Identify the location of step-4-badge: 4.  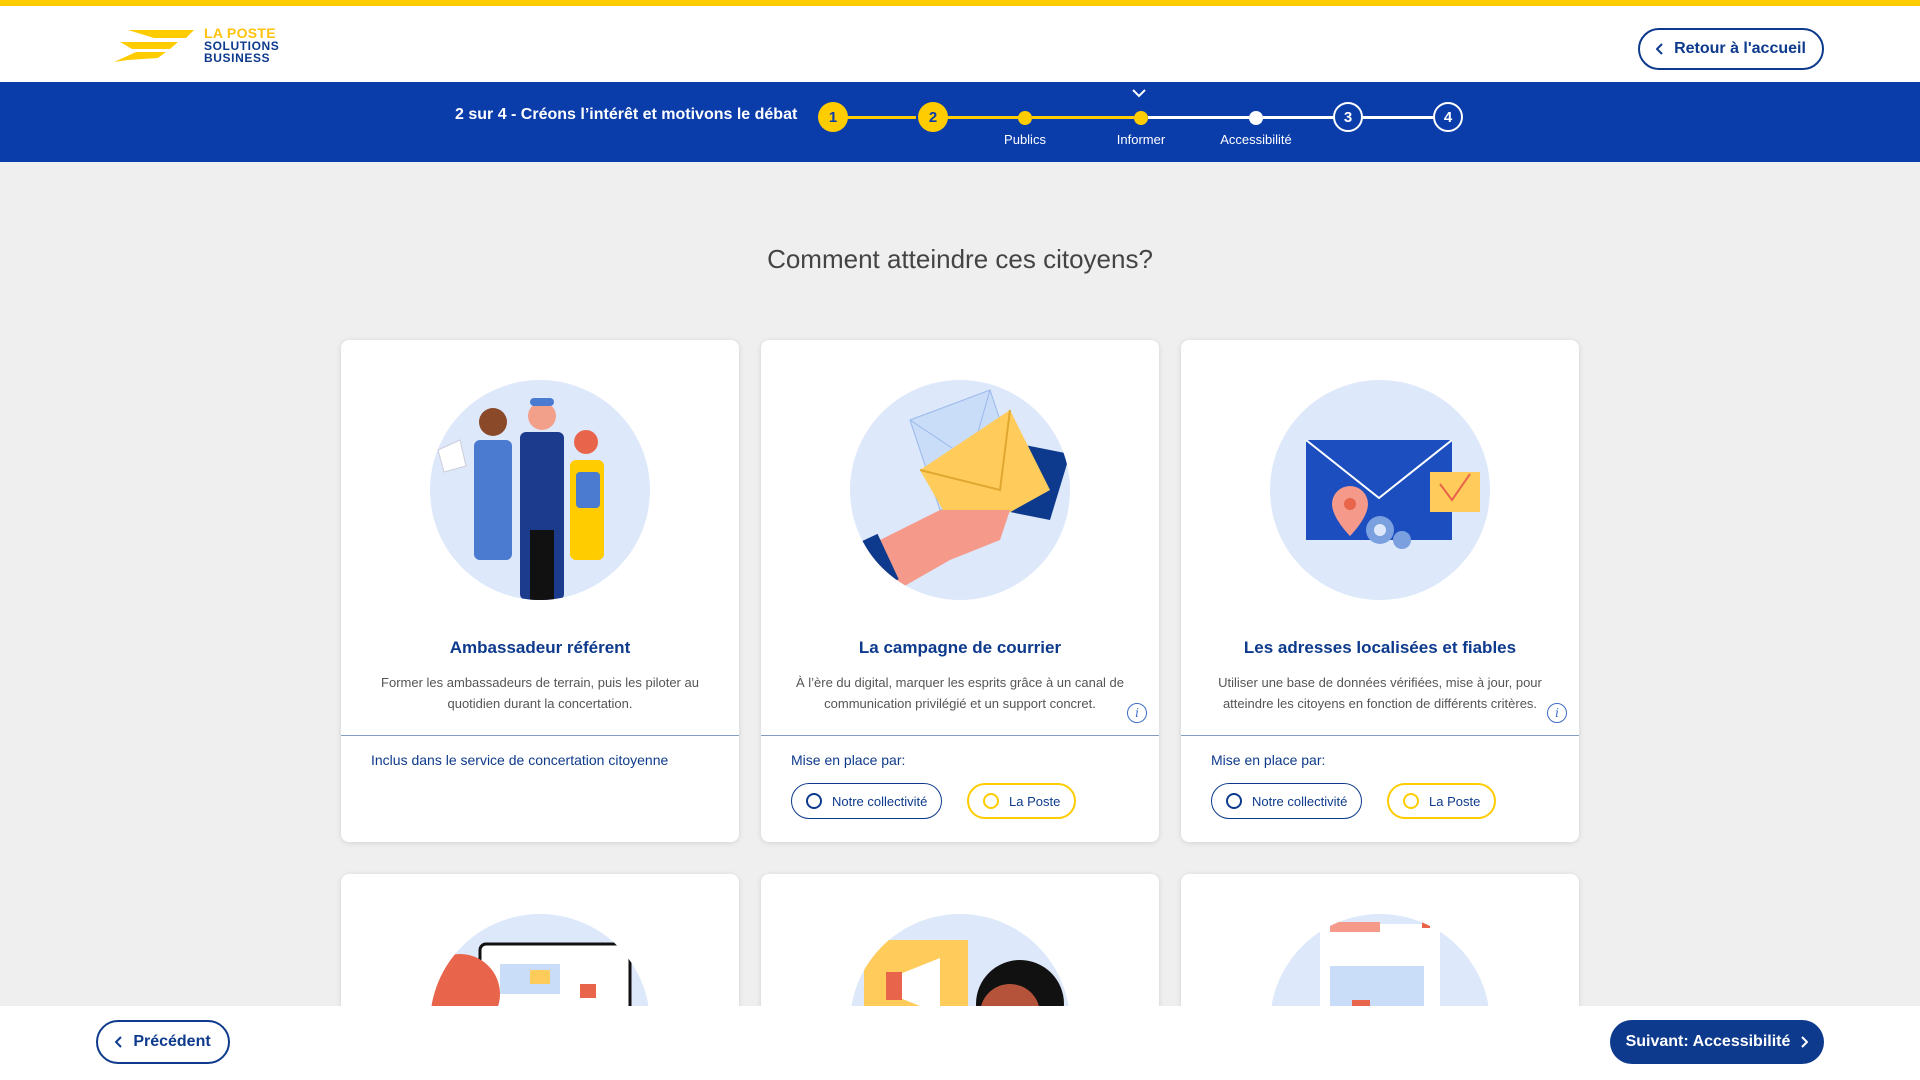
(1448, 117).